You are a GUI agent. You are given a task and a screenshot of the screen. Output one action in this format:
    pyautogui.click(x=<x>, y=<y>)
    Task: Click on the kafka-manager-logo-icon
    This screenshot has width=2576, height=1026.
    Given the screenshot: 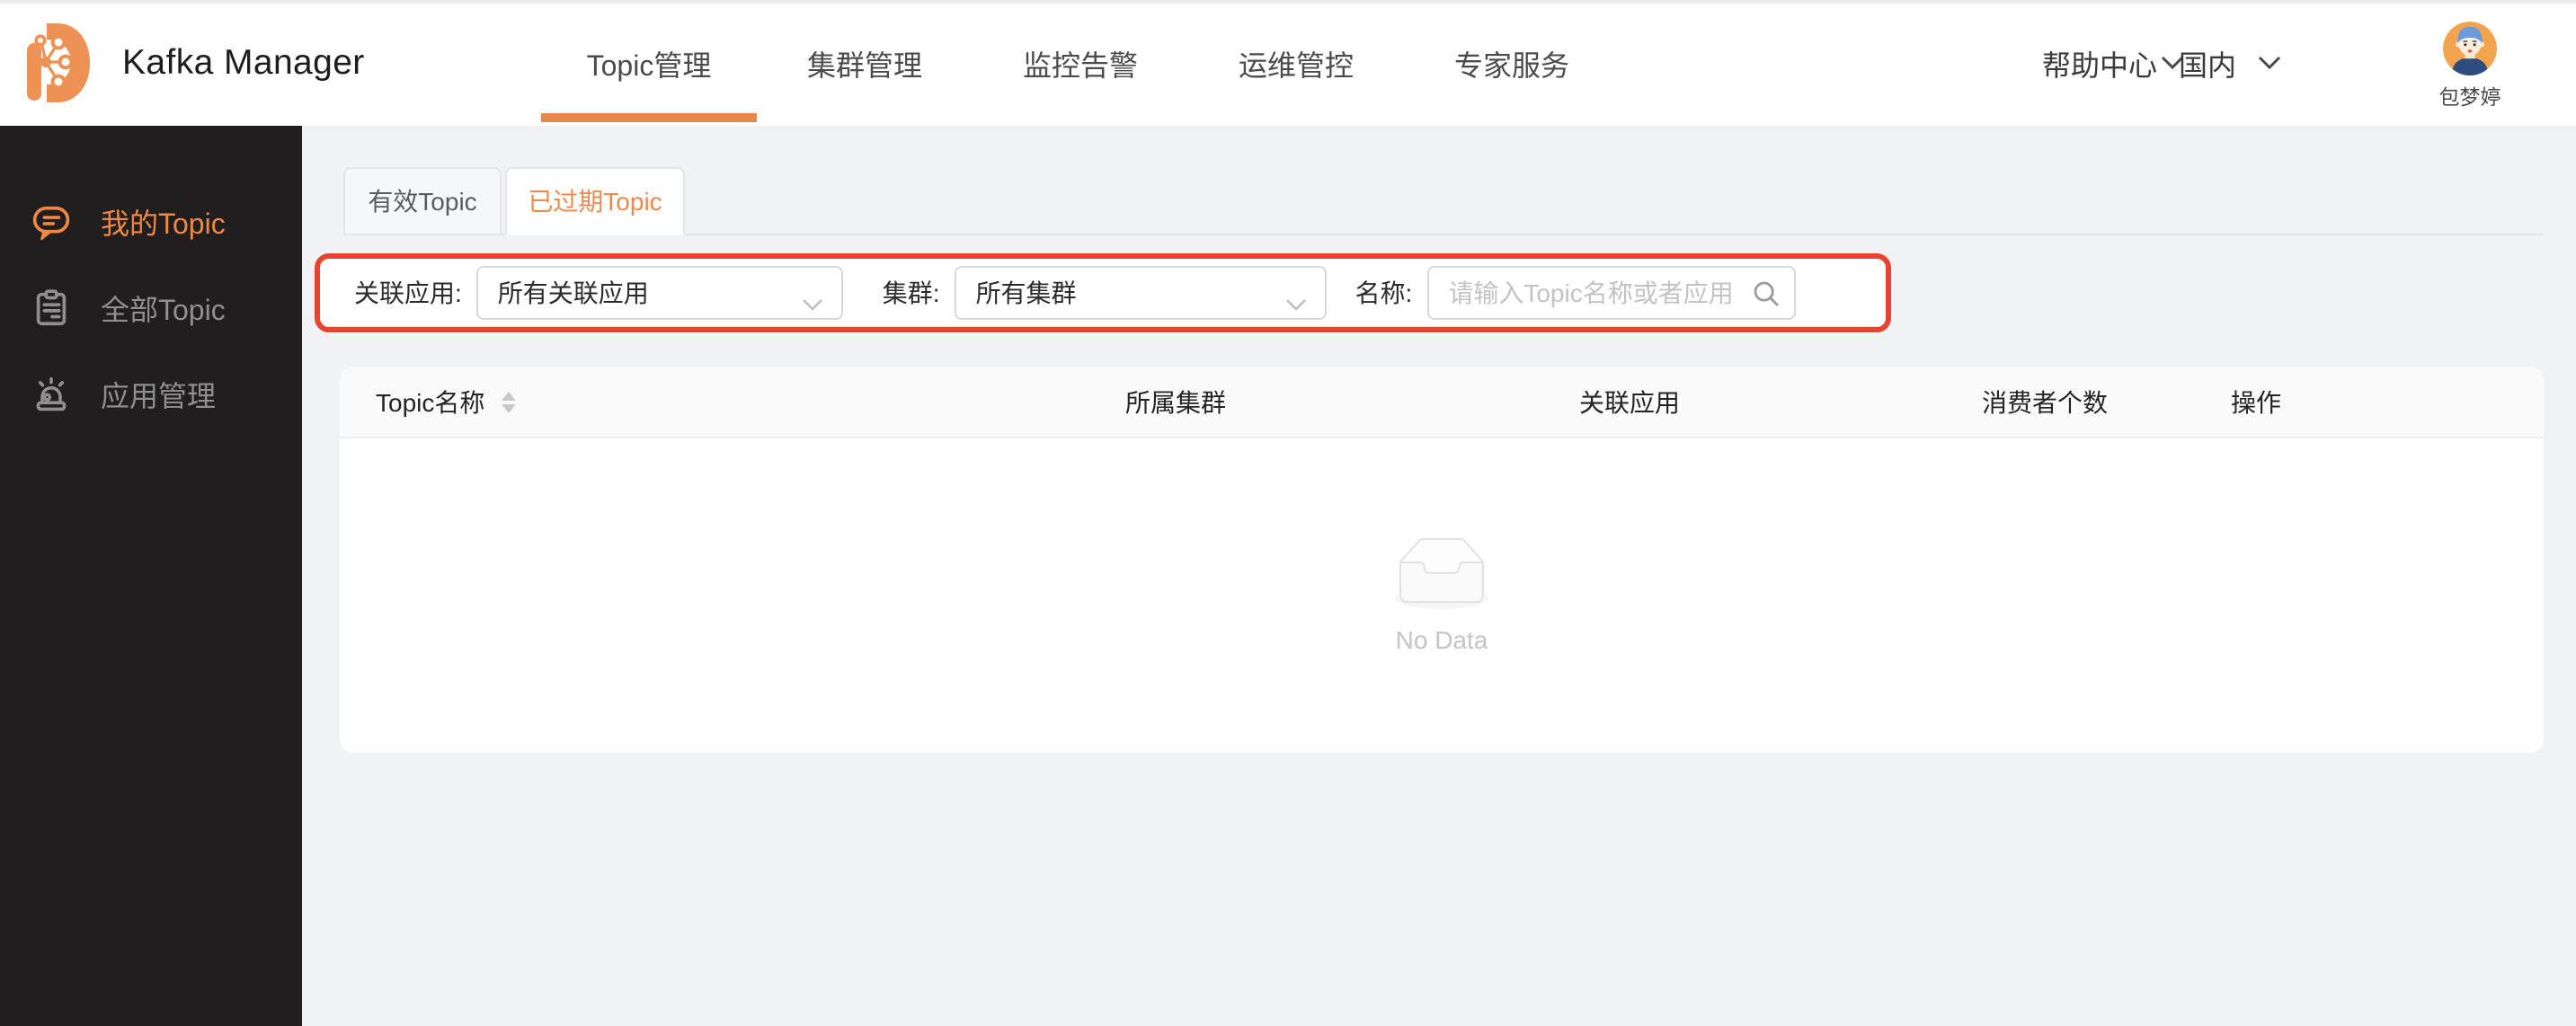 What is the action you would take?
    pyautogui.click(x=59, y=62)
    